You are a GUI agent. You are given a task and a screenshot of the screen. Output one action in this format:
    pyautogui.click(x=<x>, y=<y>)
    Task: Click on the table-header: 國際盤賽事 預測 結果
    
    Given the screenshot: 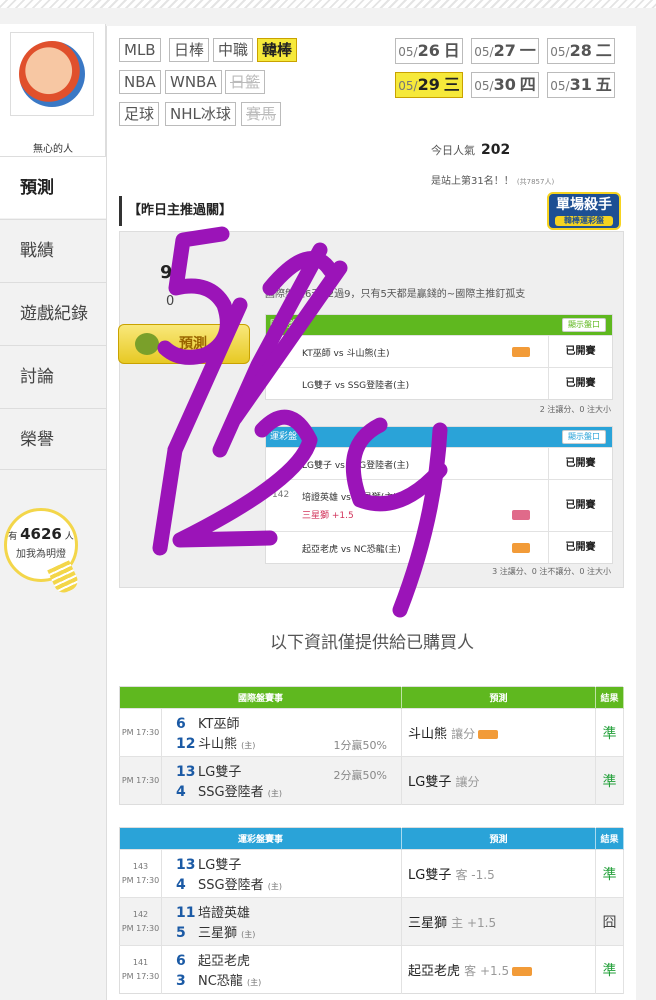 What is the action you would take?
    pyautogui.click(x=371, y=697)
    